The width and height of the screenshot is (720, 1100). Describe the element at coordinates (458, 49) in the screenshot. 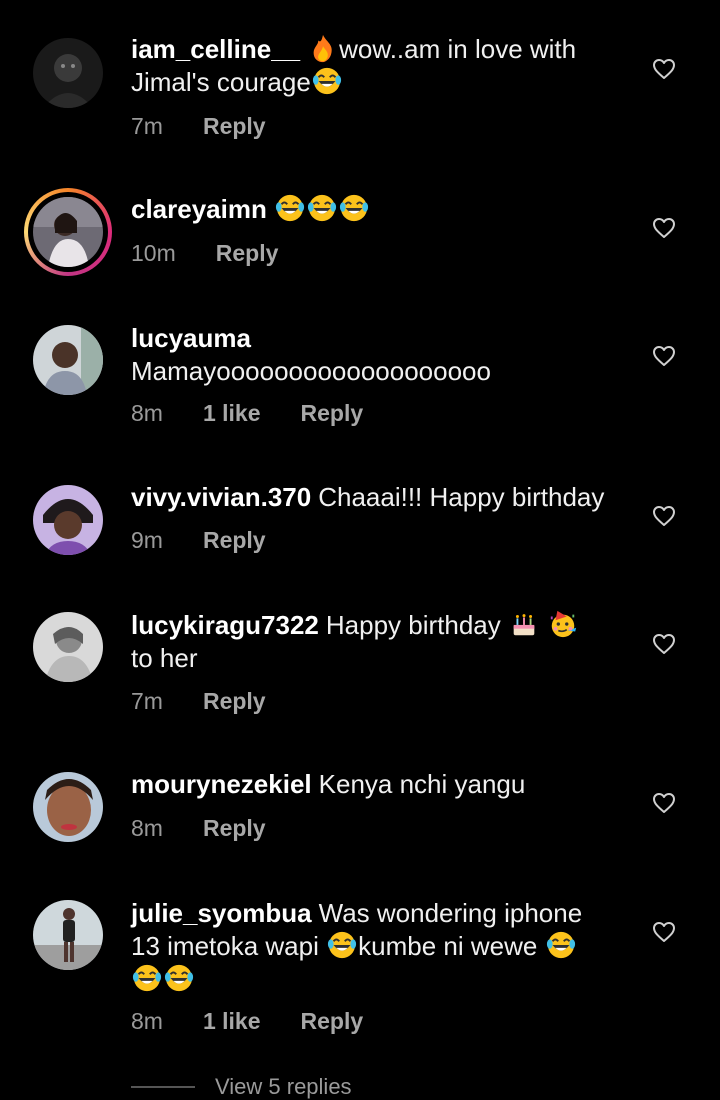

I see `comment-body: wow..am in love with` at that location.